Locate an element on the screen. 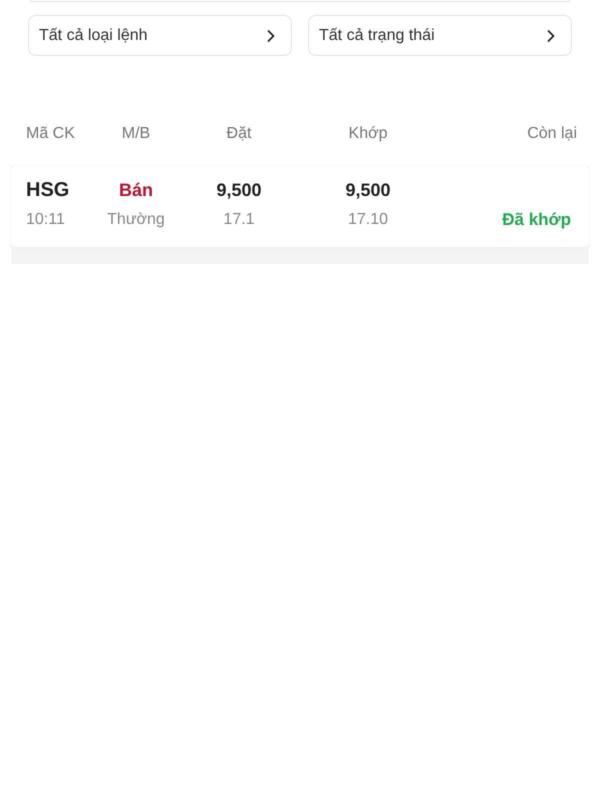 This screenshot has width=600, height=800. matched-volume: 17.10 is located at coordinates (368, 220).